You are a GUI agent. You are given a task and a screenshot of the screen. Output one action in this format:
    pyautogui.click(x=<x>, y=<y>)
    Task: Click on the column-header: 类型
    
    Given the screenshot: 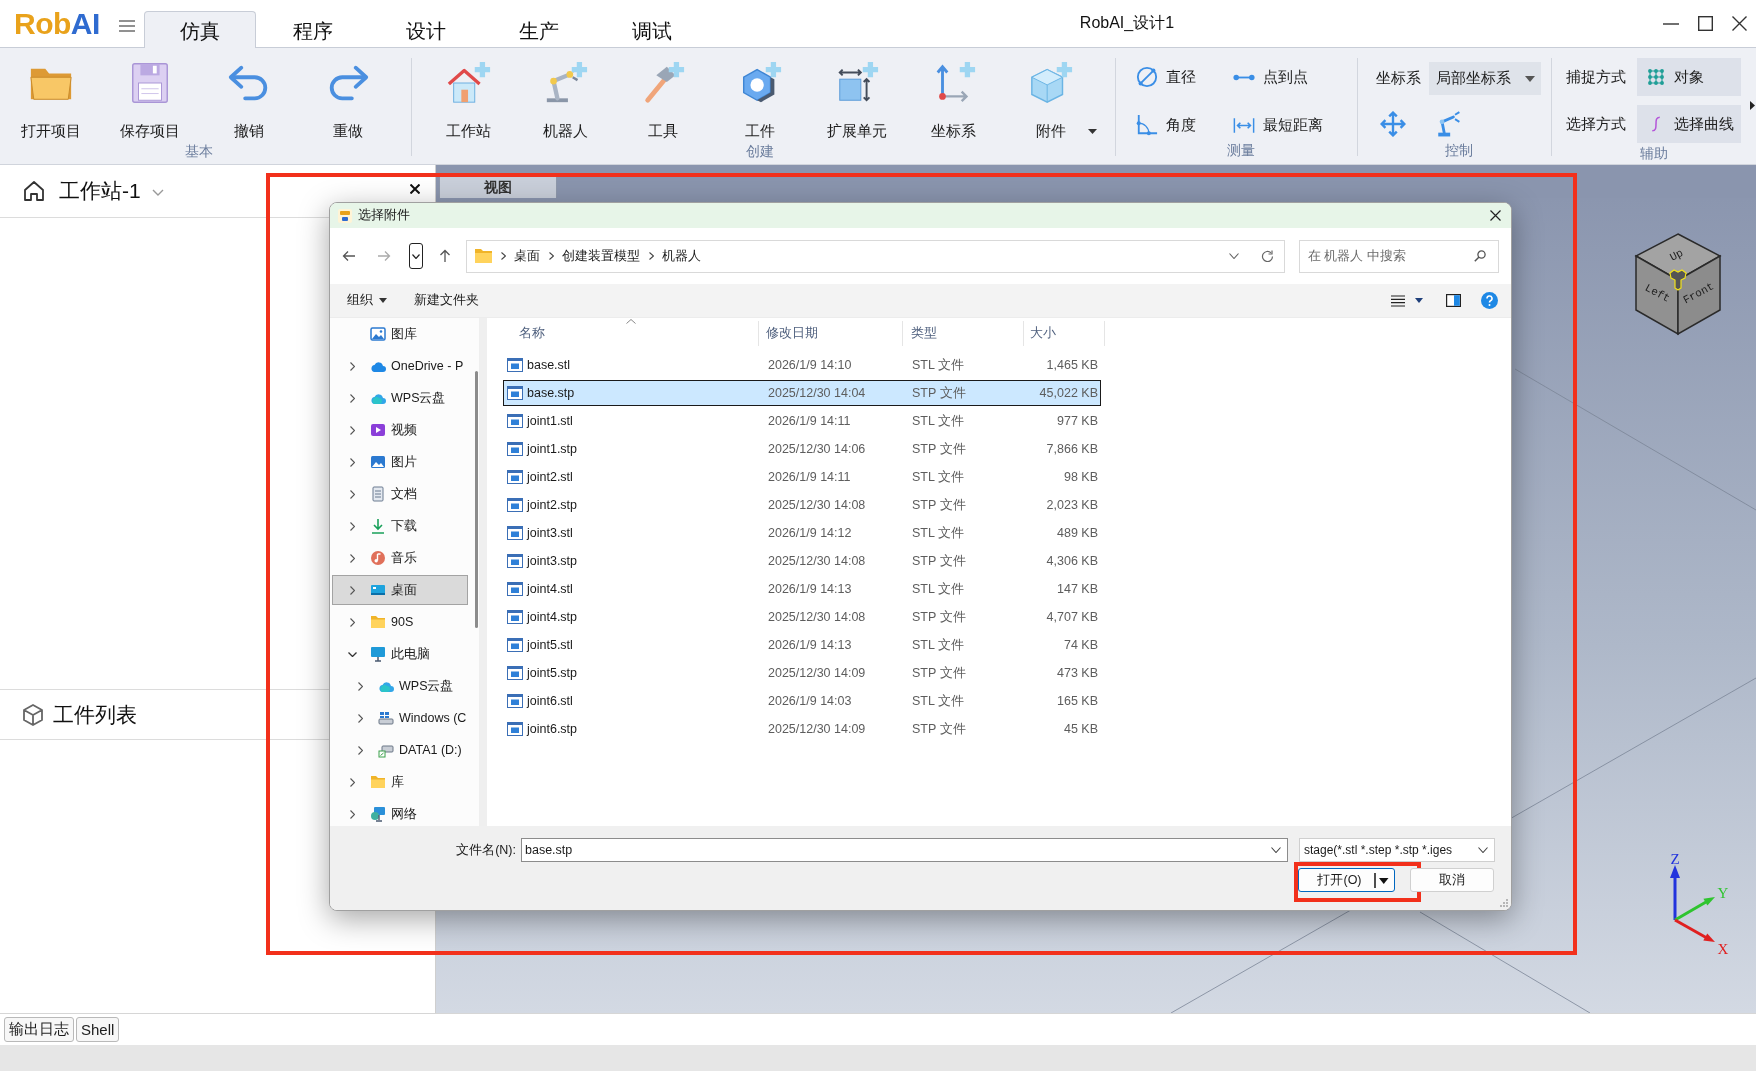 What is the action you would take?
    pyautogui.click(x=963, y=333)
    